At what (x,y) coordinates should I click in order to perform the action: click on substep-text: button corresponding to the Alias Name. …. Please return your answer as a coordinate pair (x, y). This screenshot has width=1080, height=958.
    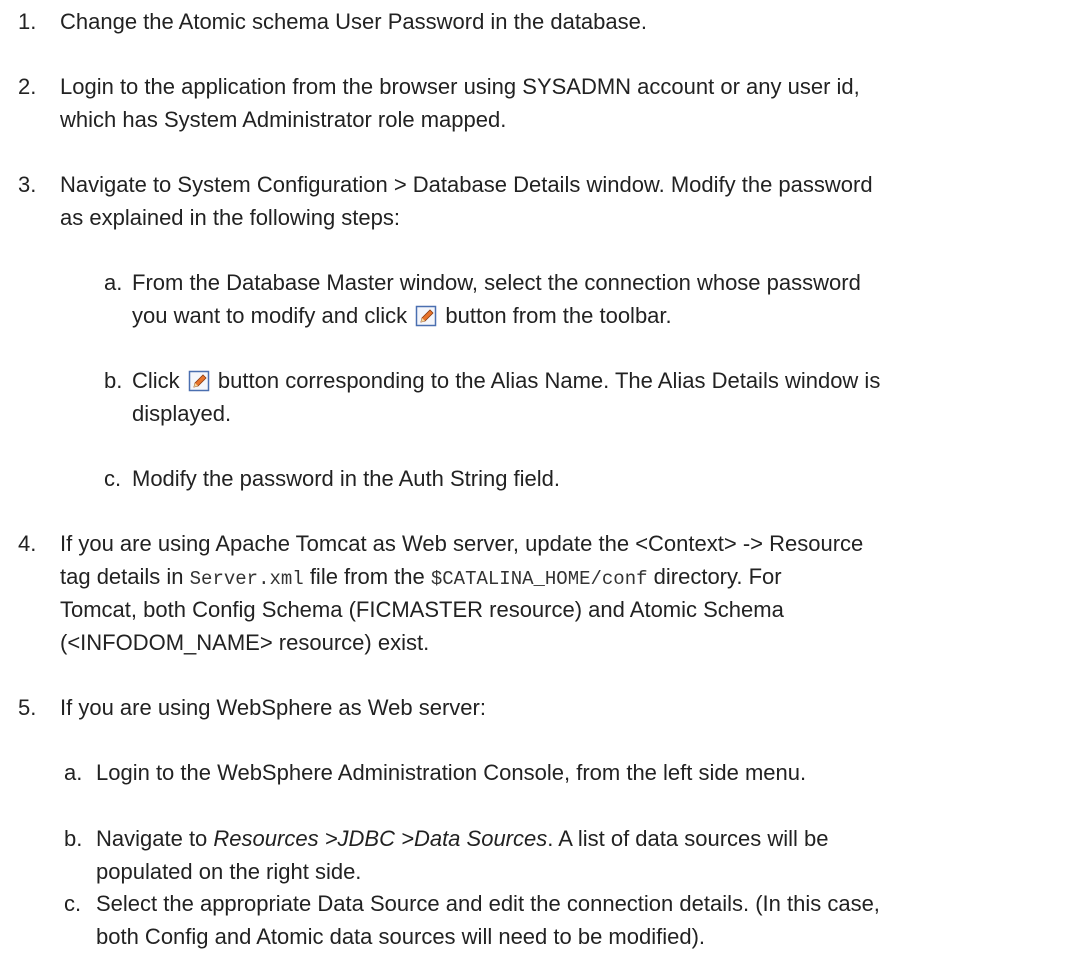
    Looking at the image, I should click on (549, 380).